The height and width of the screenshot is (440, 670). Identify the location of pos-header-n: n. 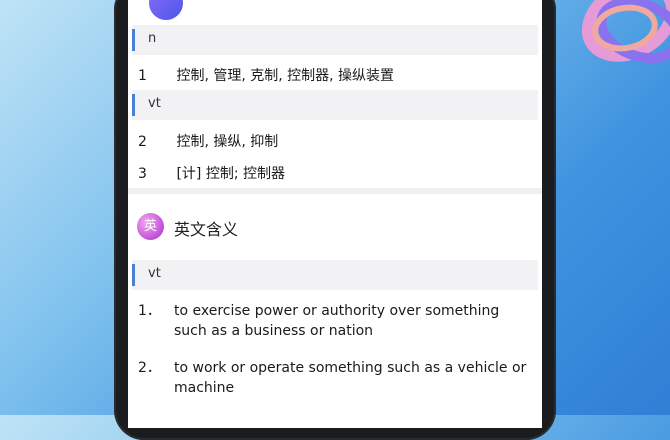
(335, 40).